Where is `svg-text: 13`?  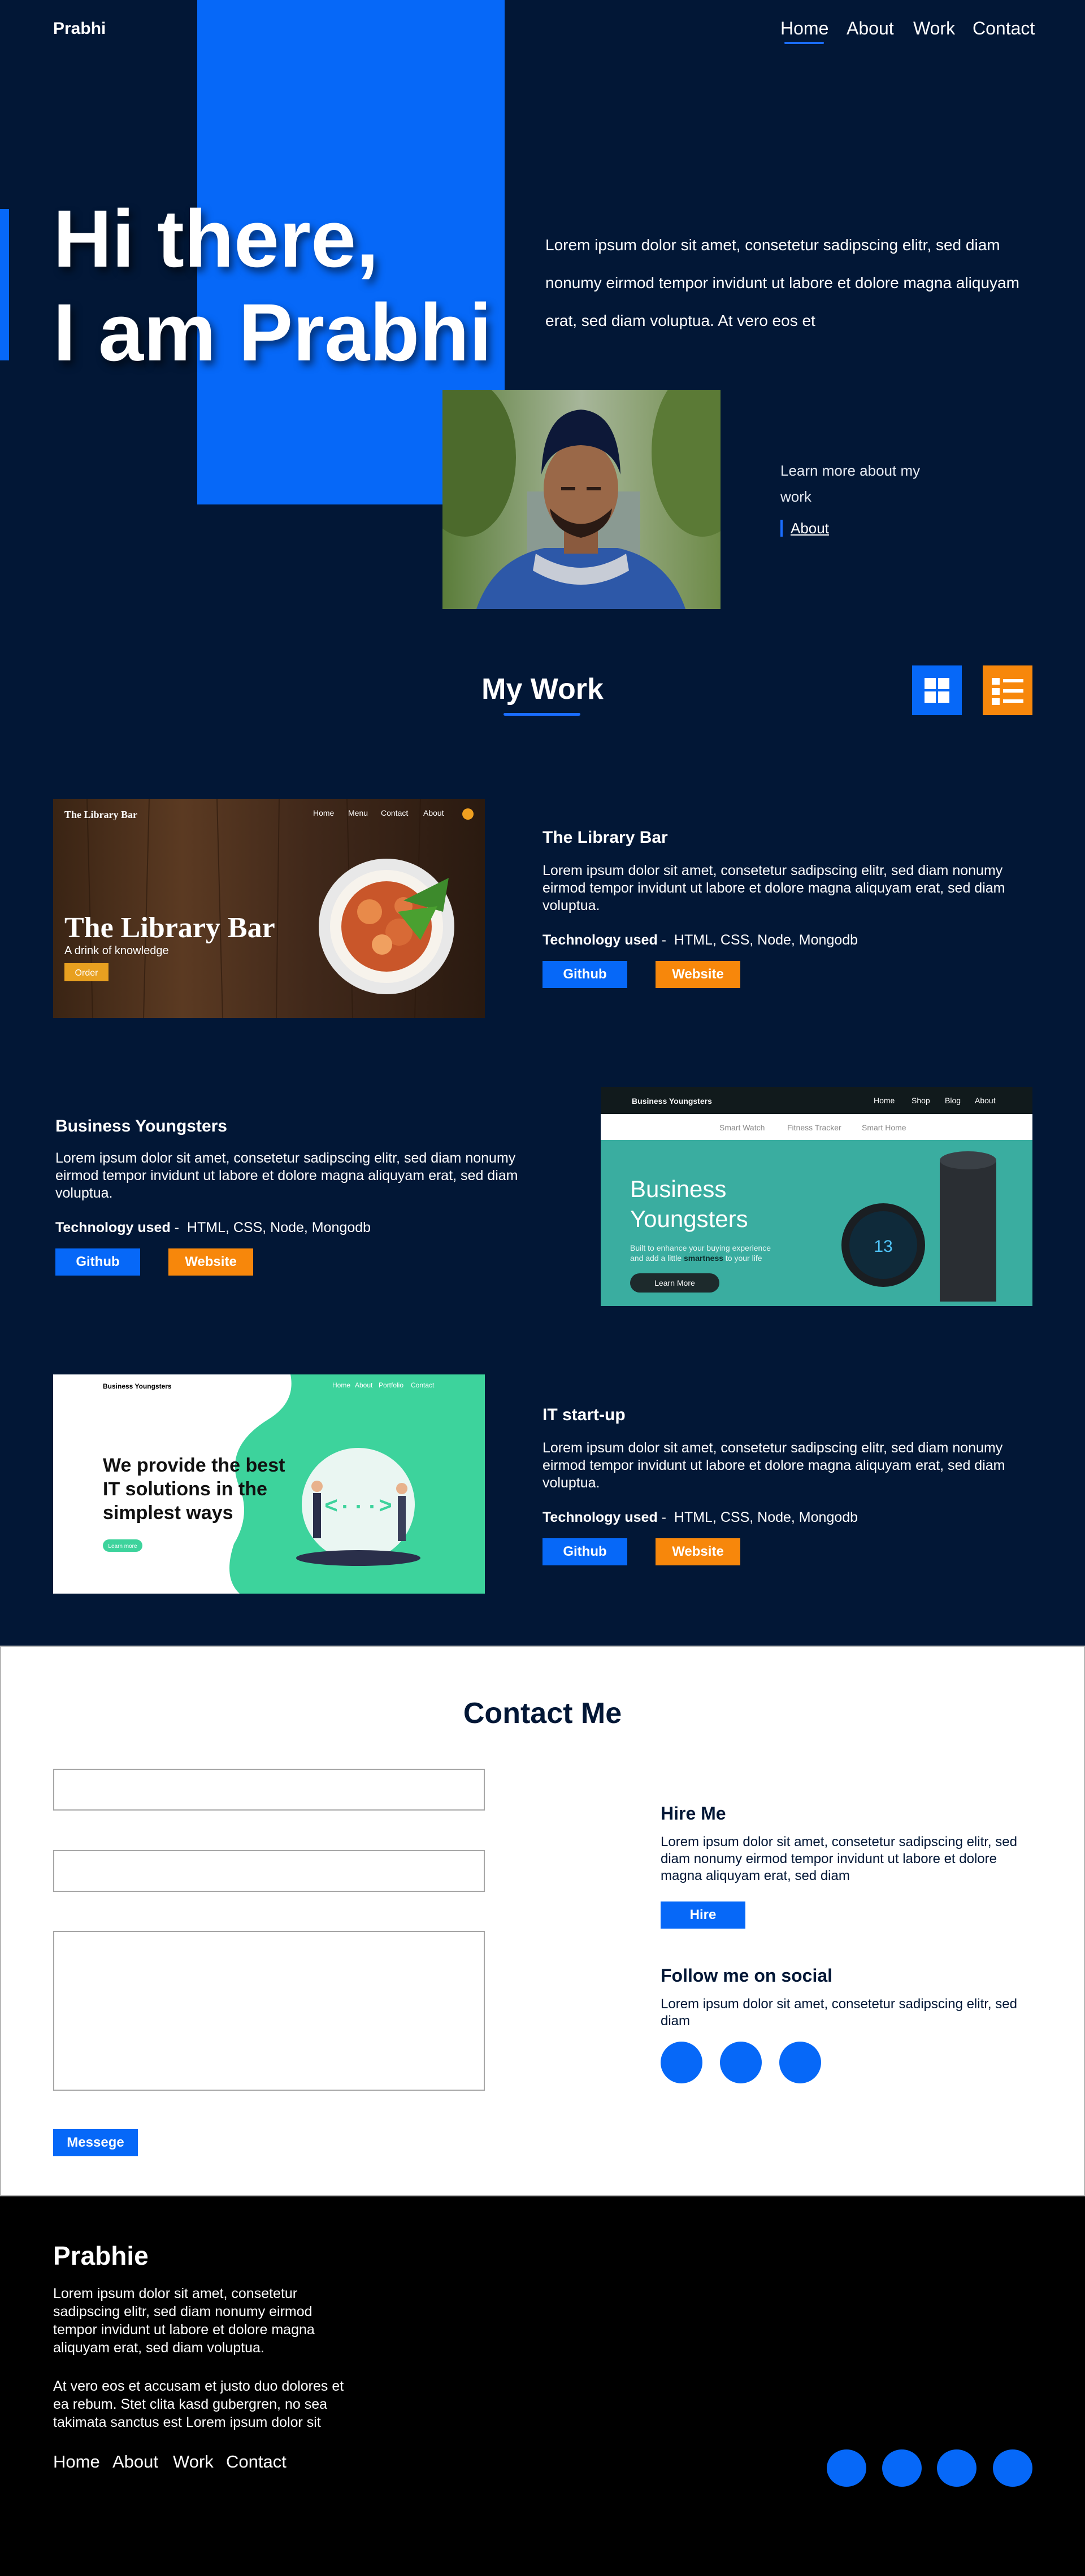
svg-text: 13 is located at coordinates (883, 1246).